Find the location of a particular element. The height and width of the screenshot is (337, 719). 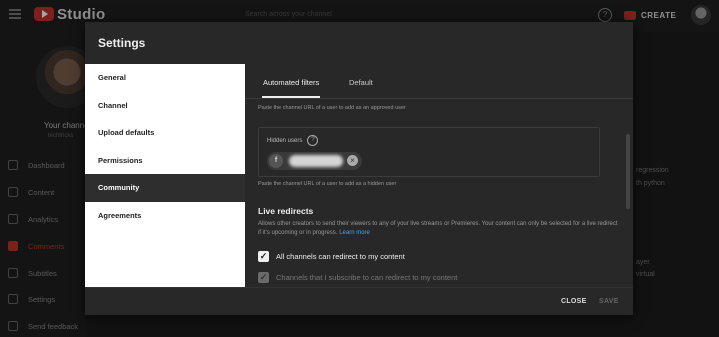

blurred-username is located at coordinates (316, 161).